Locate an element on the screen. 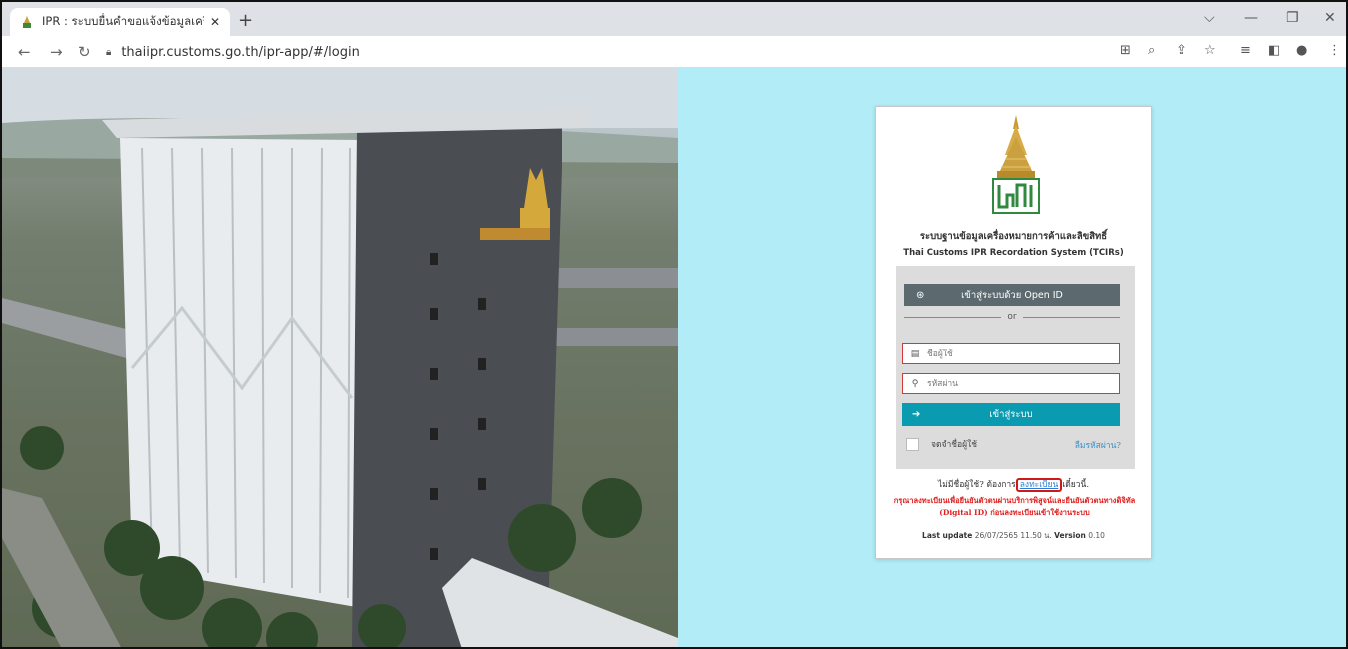  remember-label: จดจำชื่อผู้ใช้ is located at coordinates (954, 445).